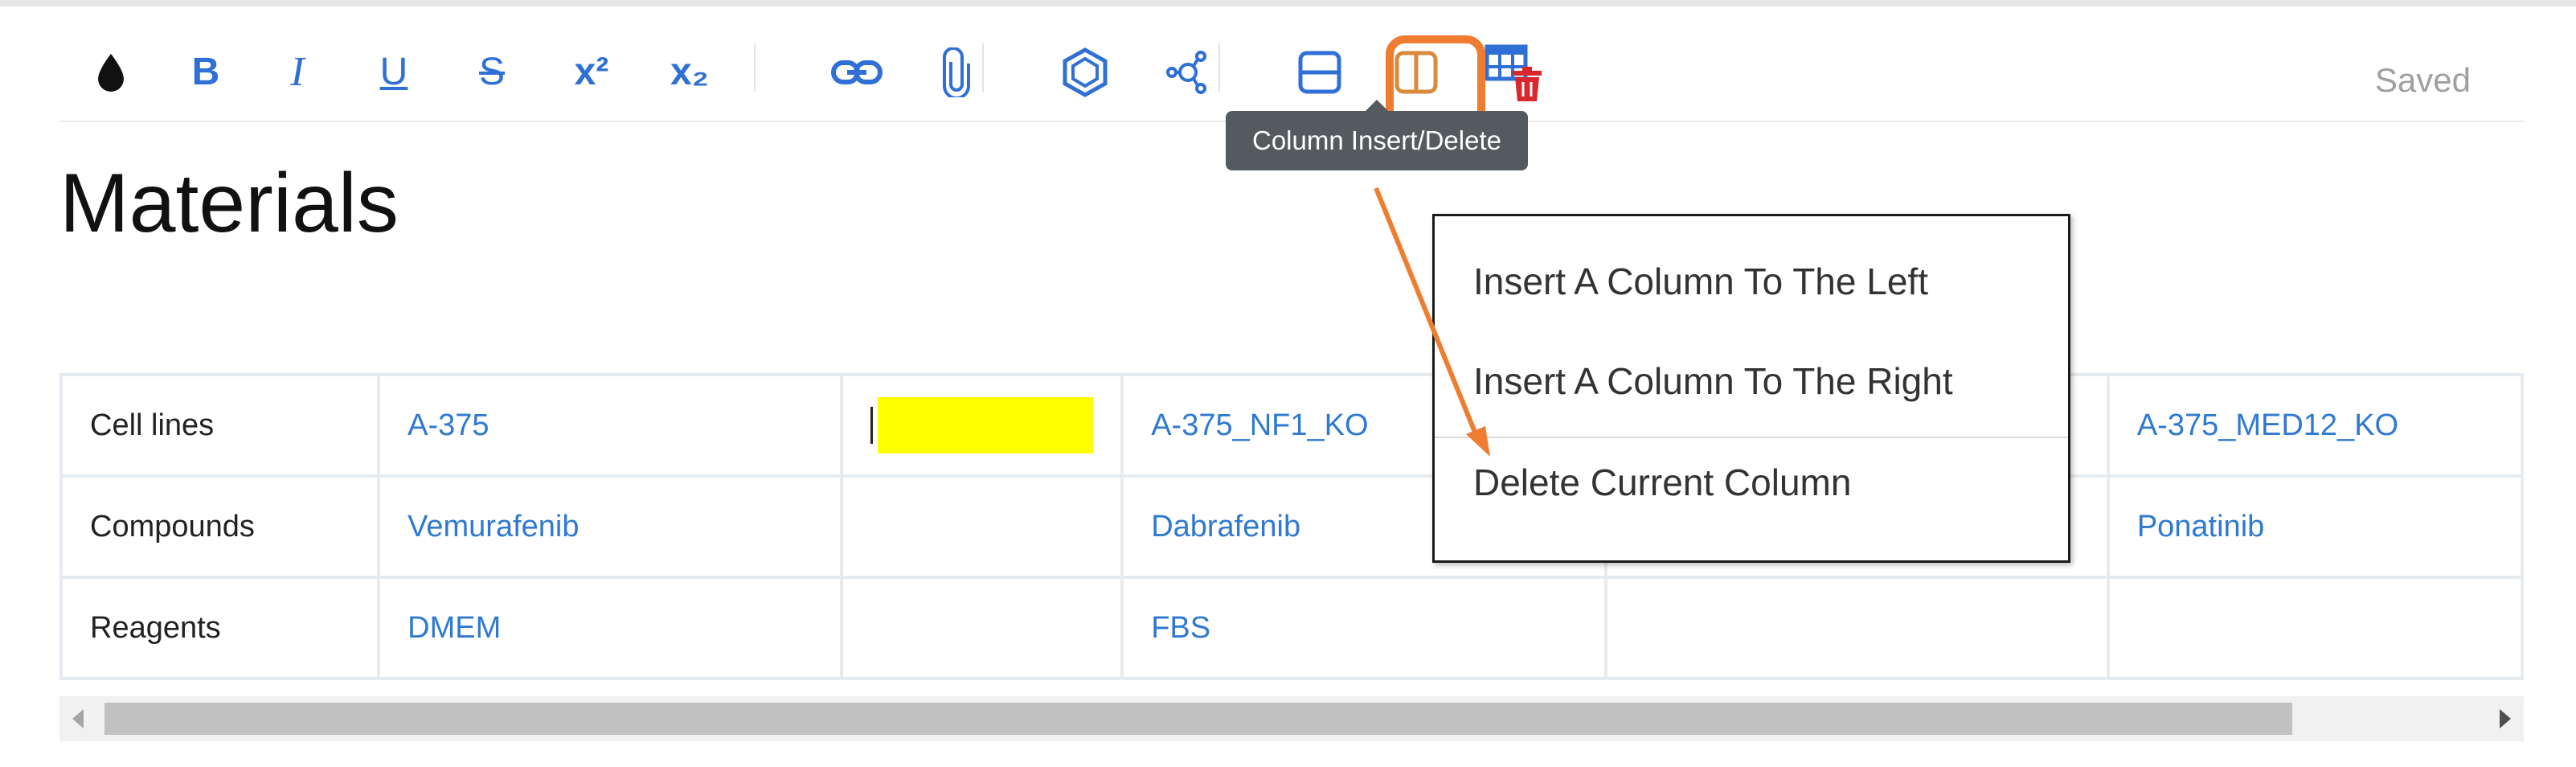 The height and width of the screenshot is (767, 2576). I want to click on scroll-right-arrow-icon, so click(2505, 718).